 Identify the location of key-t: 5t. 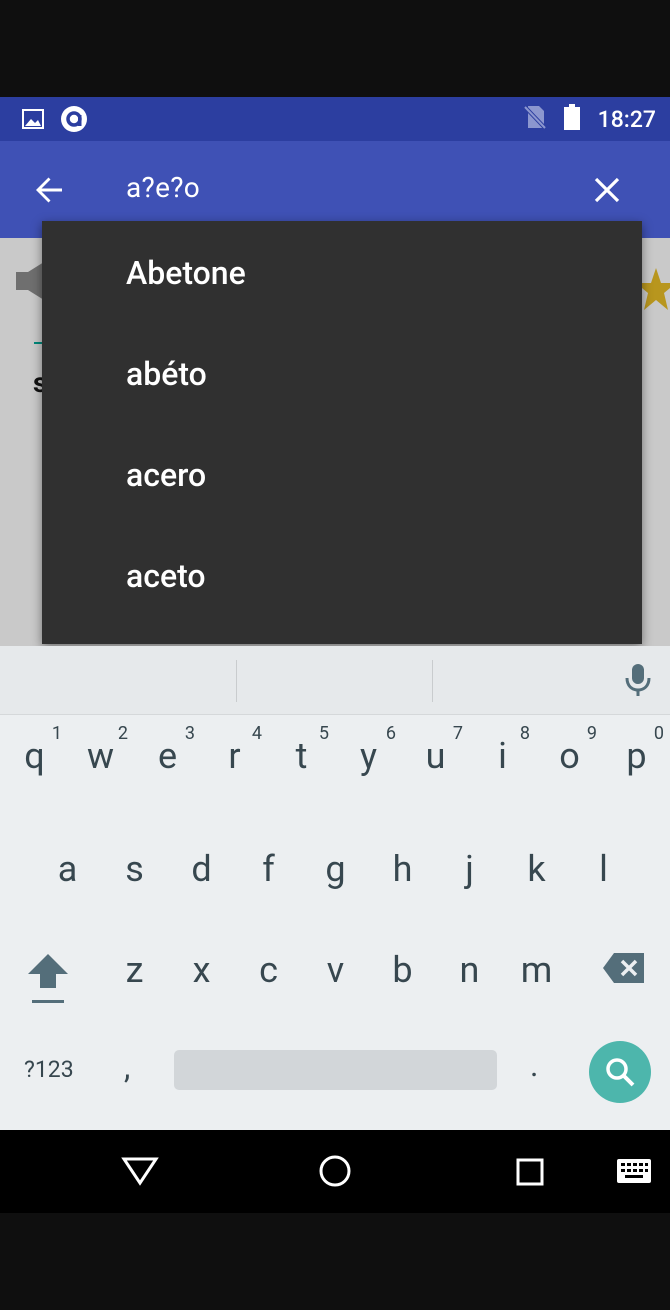
(301, 755).